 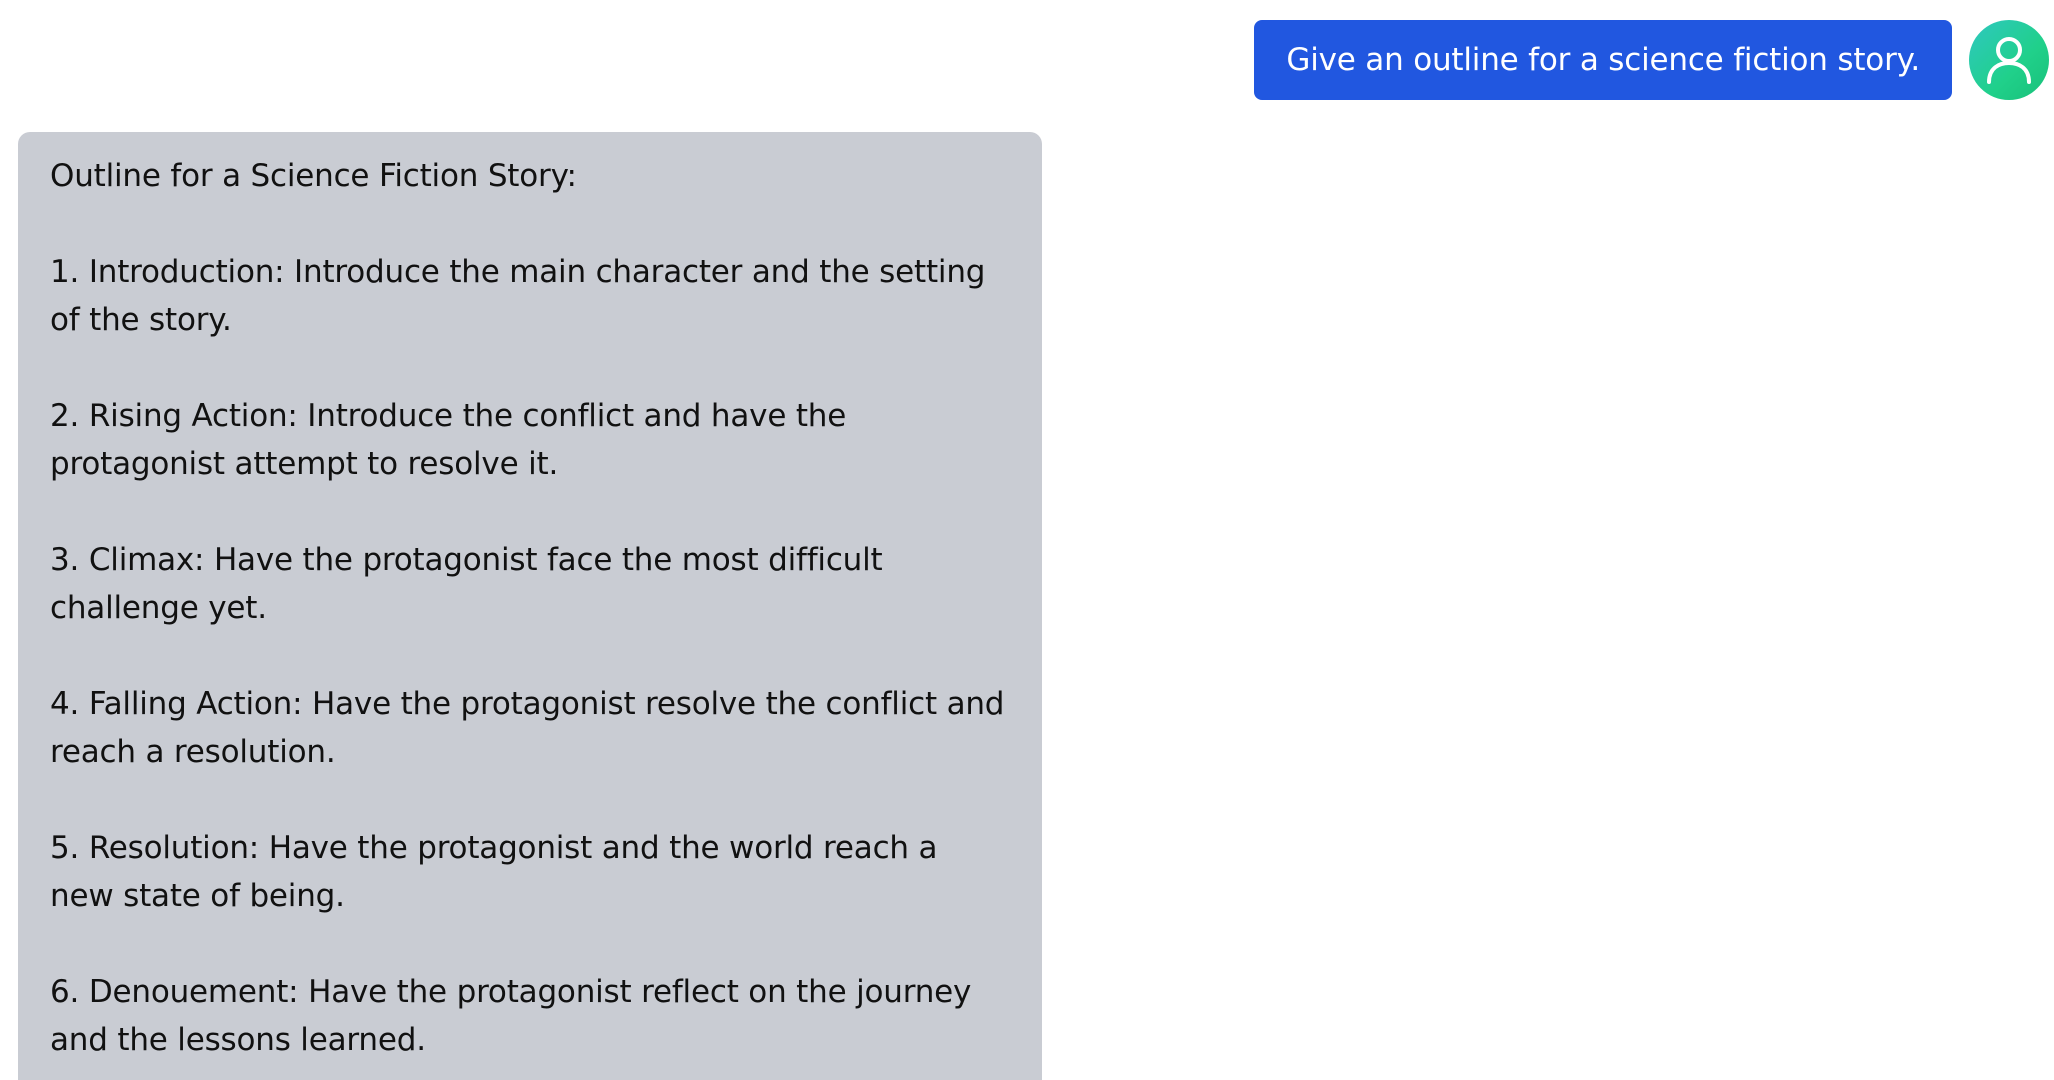 What do you see at coordinates (313, 176) in the screenshot?
I see `assistant-message-heading: Outline for a Science Fiction Story:` at bounding box center [313, 176].